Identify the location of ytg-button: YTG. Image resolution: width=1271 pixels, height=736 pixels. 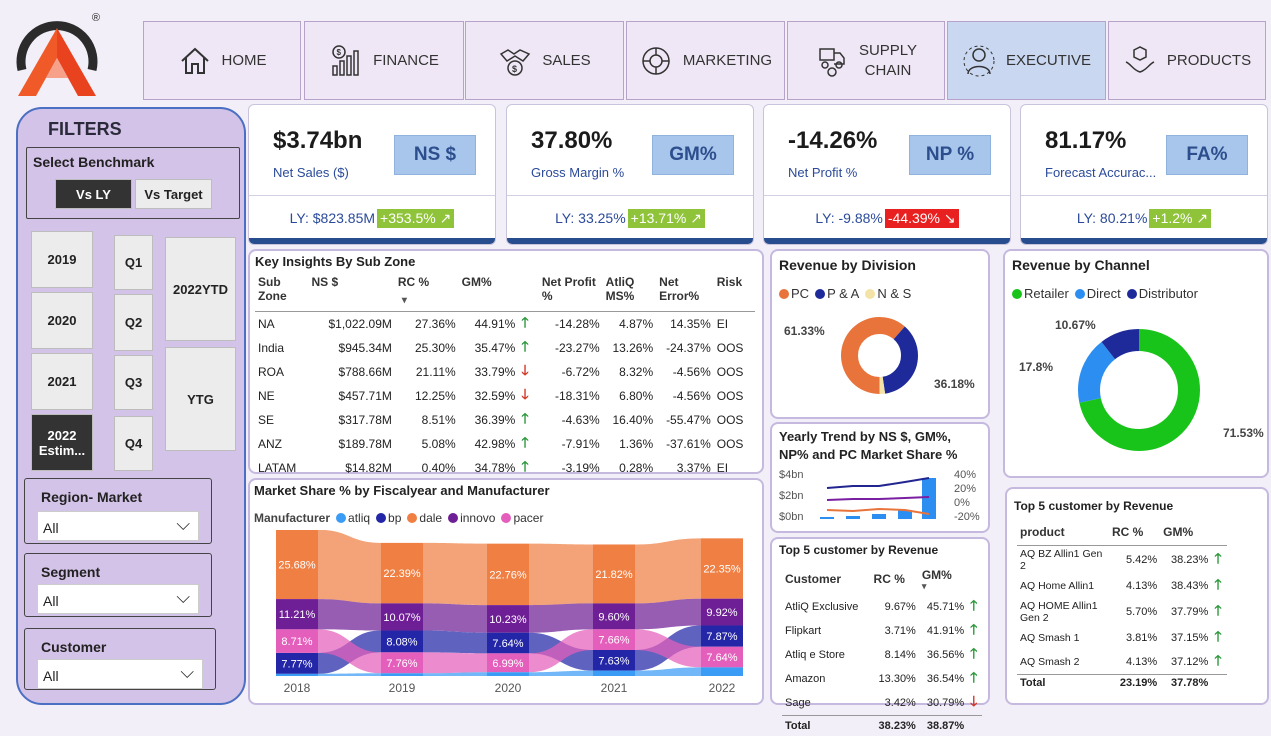
(200, 399).